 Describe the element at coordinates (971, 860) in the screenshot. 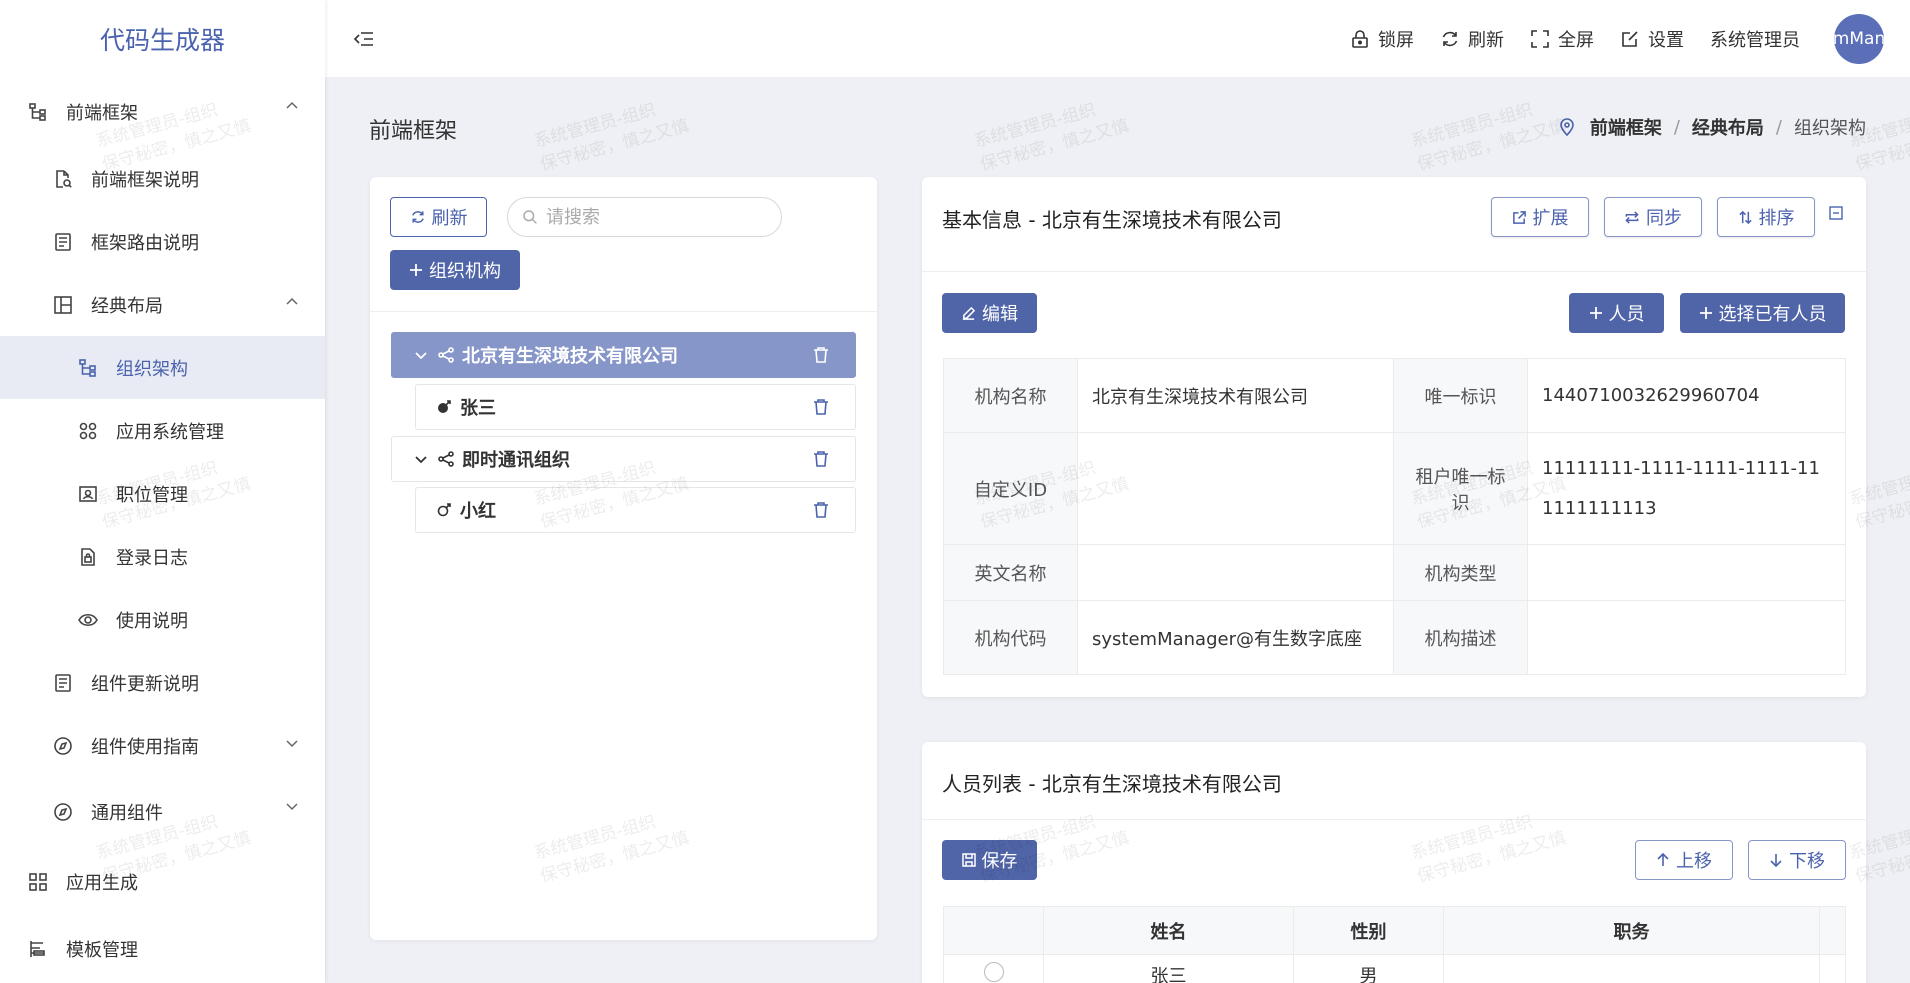

I see `save-icon` at that location.